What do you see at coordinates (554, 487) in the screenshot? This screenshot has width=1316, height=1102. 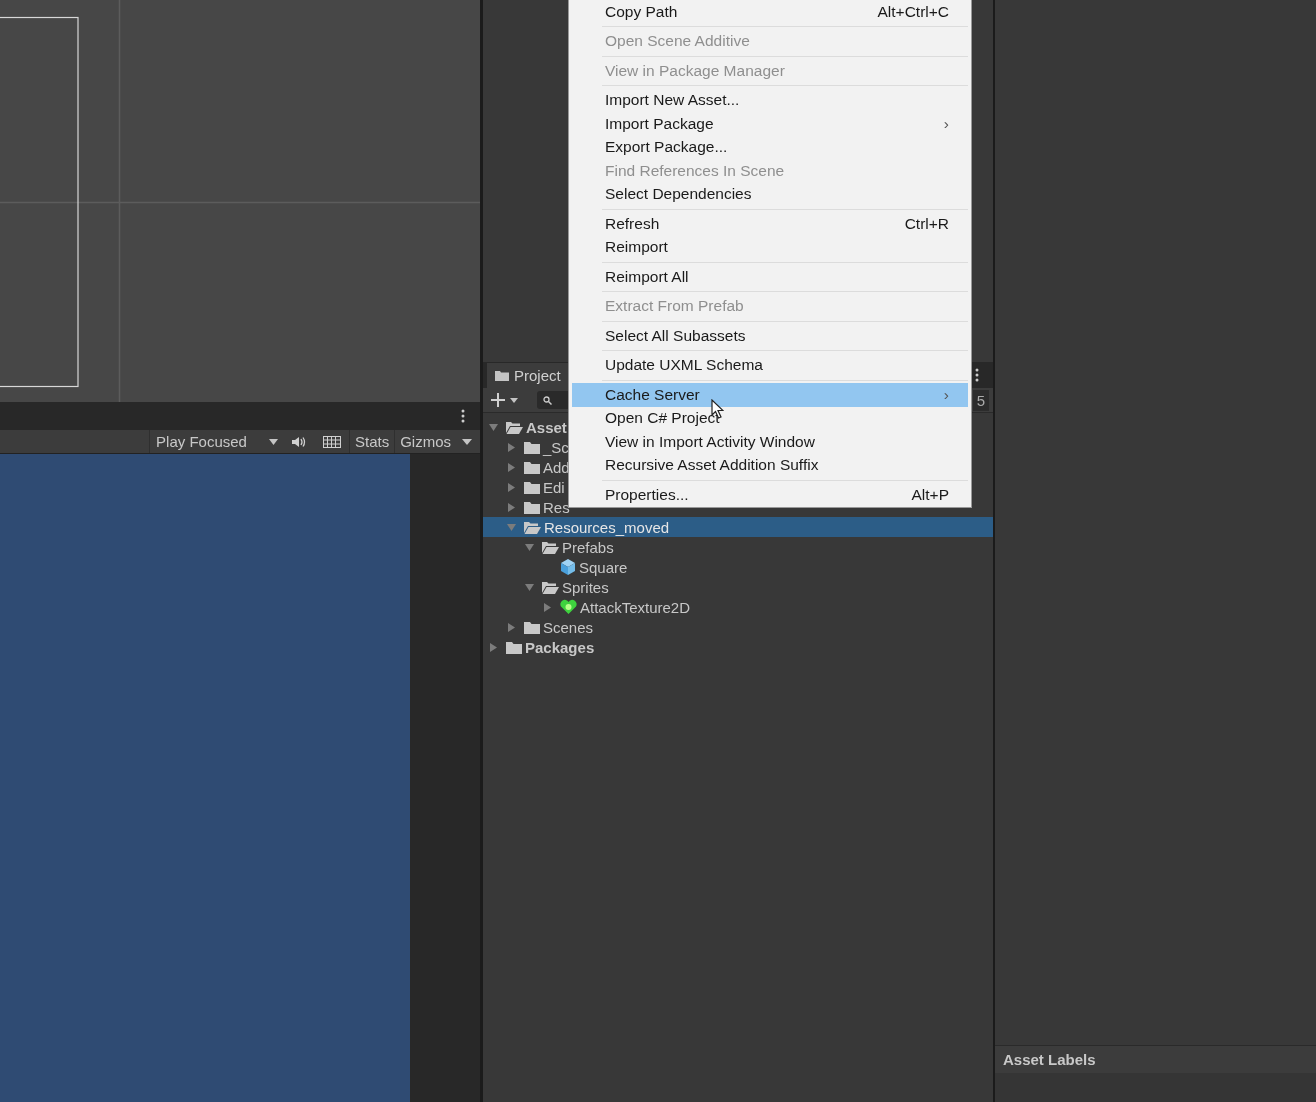 I see `item-label: Edi` at bounding box center [554, 487].